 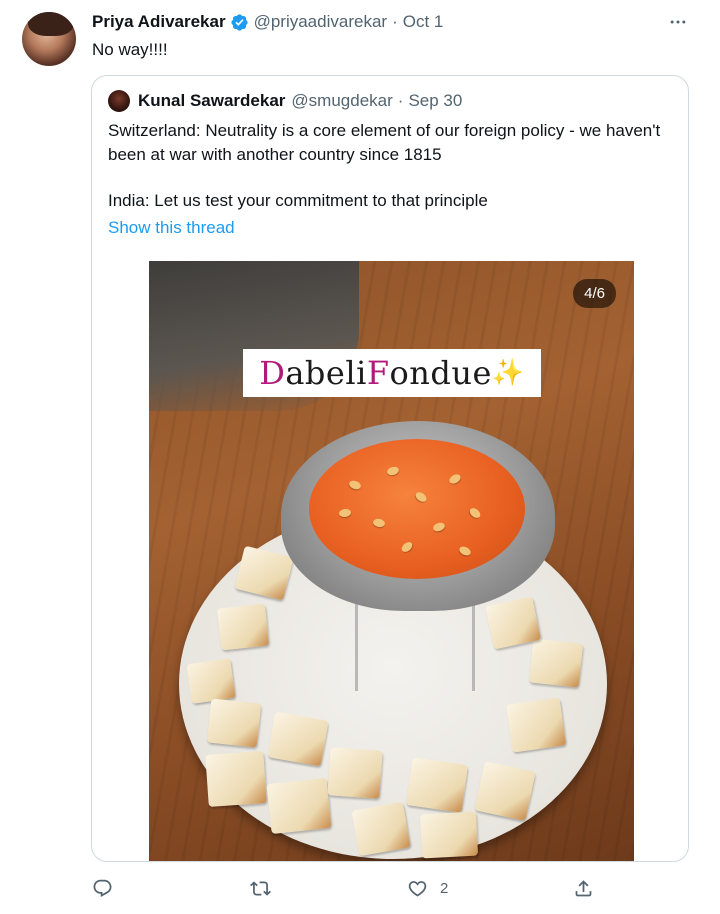 I want to click on quoted-author-handle: @smugdekar, so click(x=342, y=100).